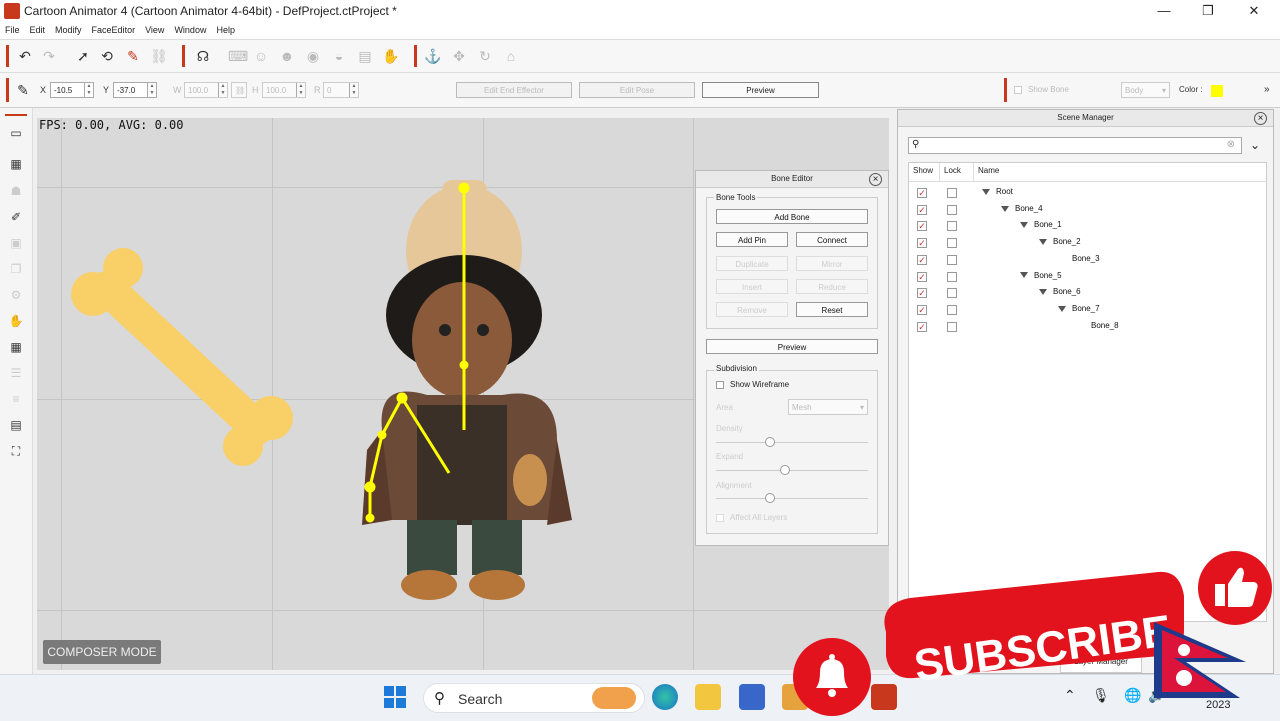 Image resolution: width=1280 pixels, height=721 pixels. I want to click on rotate-icon: ↻, so click(485, 56).